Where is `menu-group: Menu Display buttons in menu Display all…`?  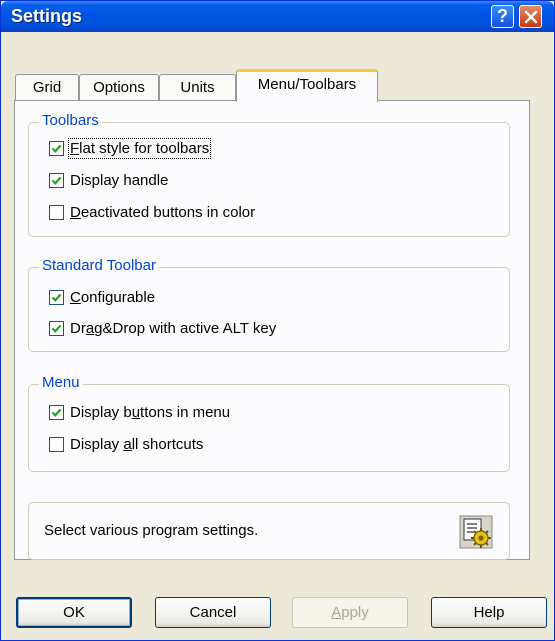
menu-group: Menu Display buttons in menu Display all… is located at coordinates (269, 423).